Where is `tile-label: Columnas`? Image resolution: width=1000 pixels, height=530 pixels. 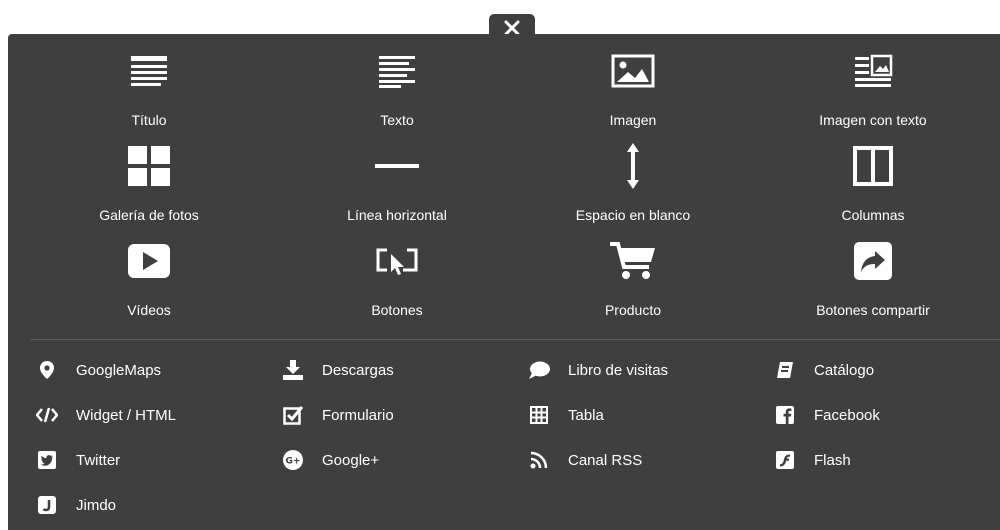 tile-label: Columnas is located at coordinates (873, 215).